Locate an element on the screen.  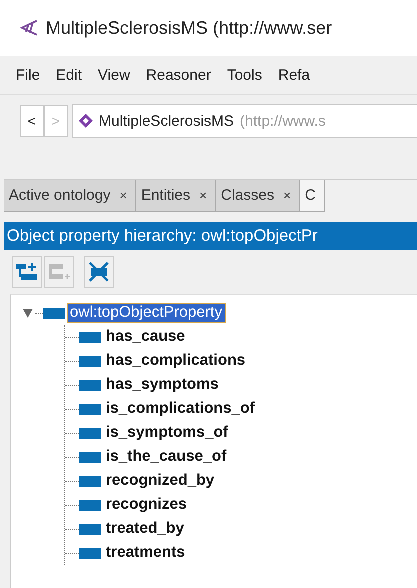
tab-label: Entities is located at coordinates (166, 195).